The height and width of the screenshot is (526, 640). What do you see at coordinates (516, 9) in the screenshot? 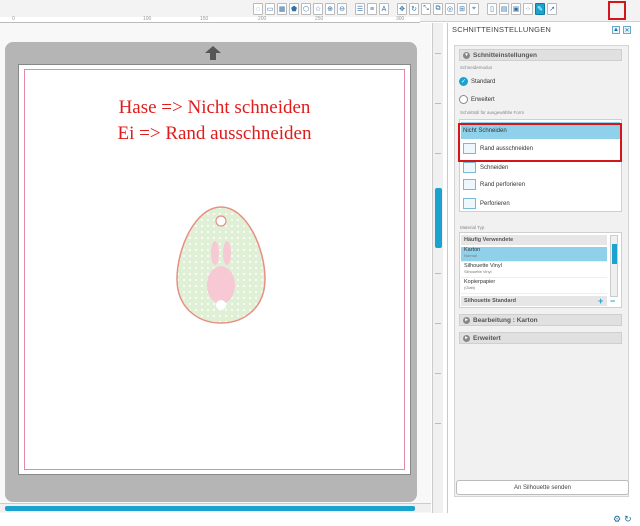
I see `registration-icon: ▣` at bounding box center [516, 9].